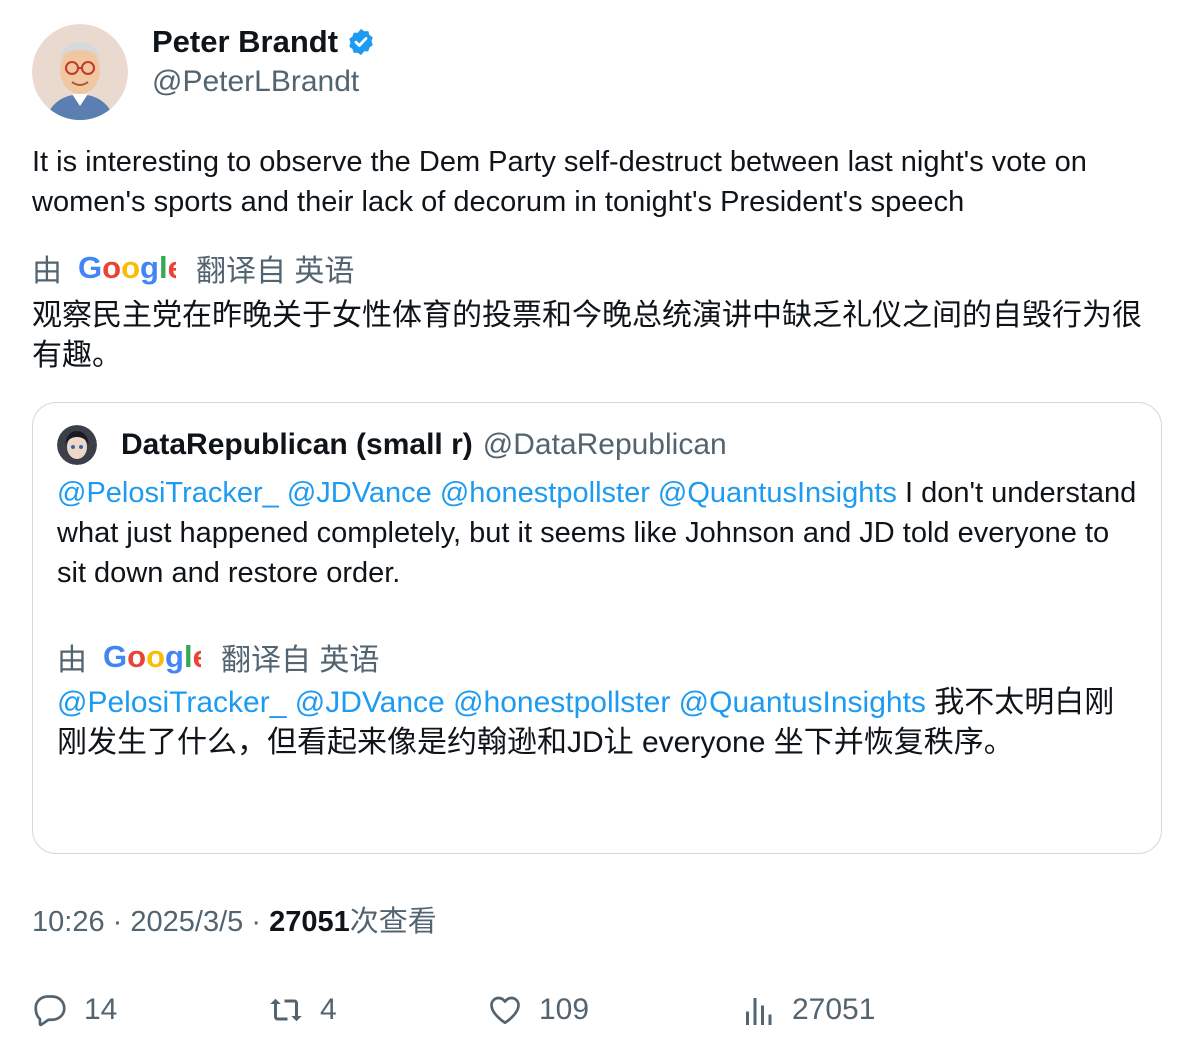 The width and height of the screenshot is (1196, 1056). I want to click on heart-icon, so click(505, 1010).